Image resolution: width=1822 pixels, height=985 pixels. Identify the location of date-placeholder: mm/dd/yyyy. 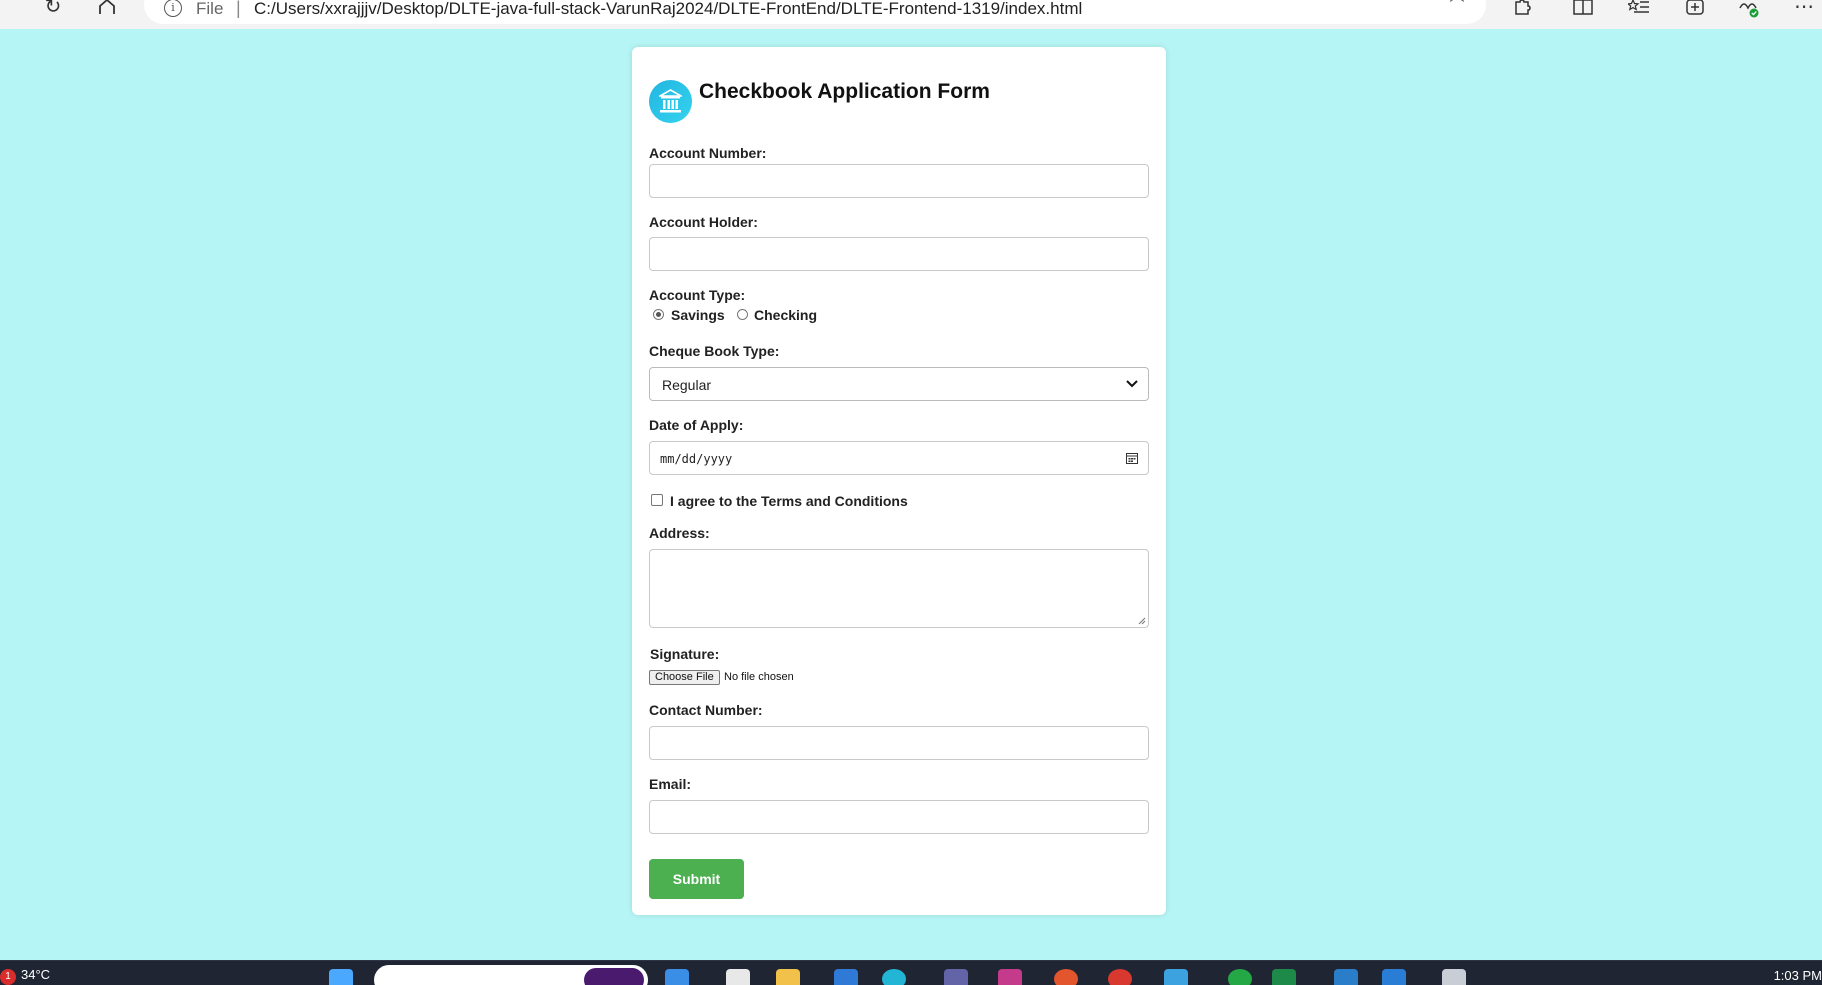
(696, 459).